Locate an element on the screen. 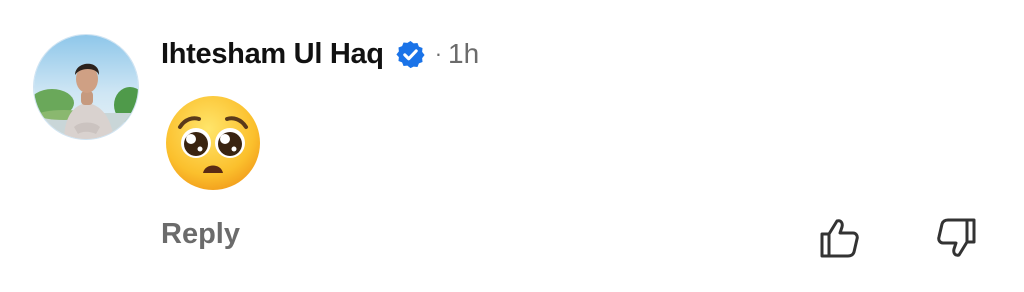  thumbs-up-icon is located at coordinates (839, 238).